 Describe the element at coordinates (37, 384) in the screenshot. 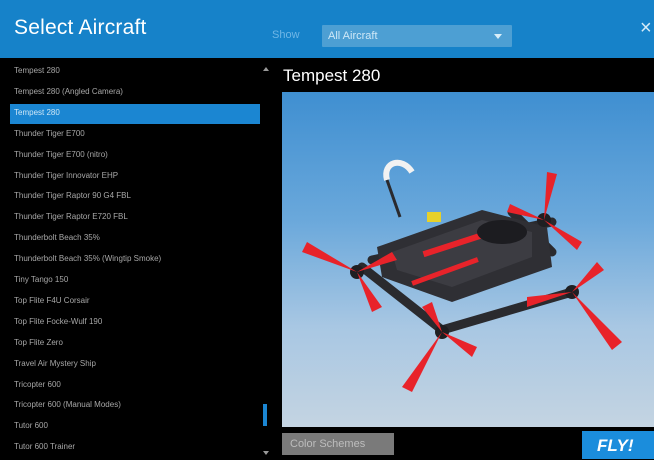

I see `aircraft-list-item-label: Tricopter 600` at that location.